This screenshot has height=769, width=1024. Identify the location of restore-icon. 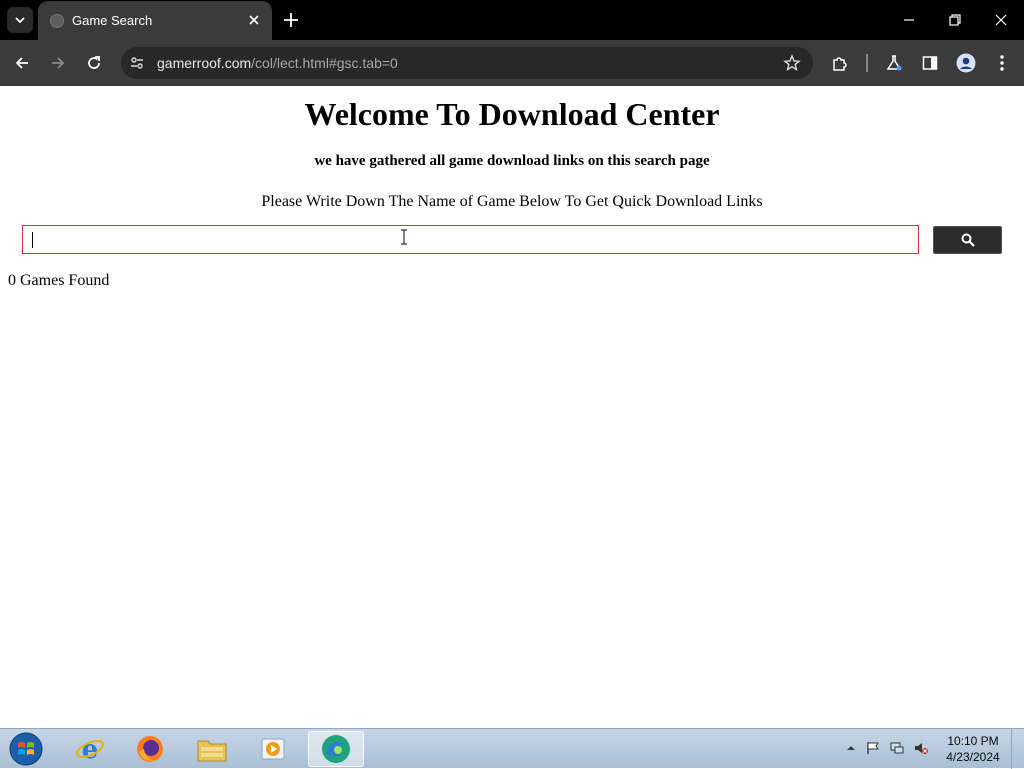
(955, 20).